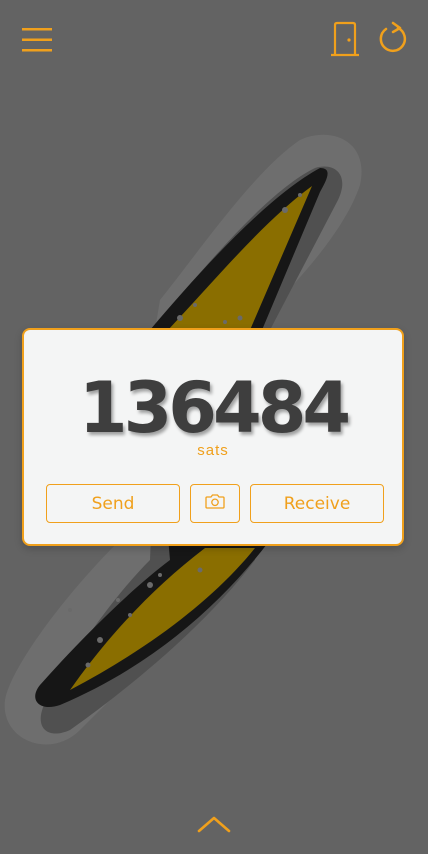  I want to click on receive-button: Receive, so click(317, 503).